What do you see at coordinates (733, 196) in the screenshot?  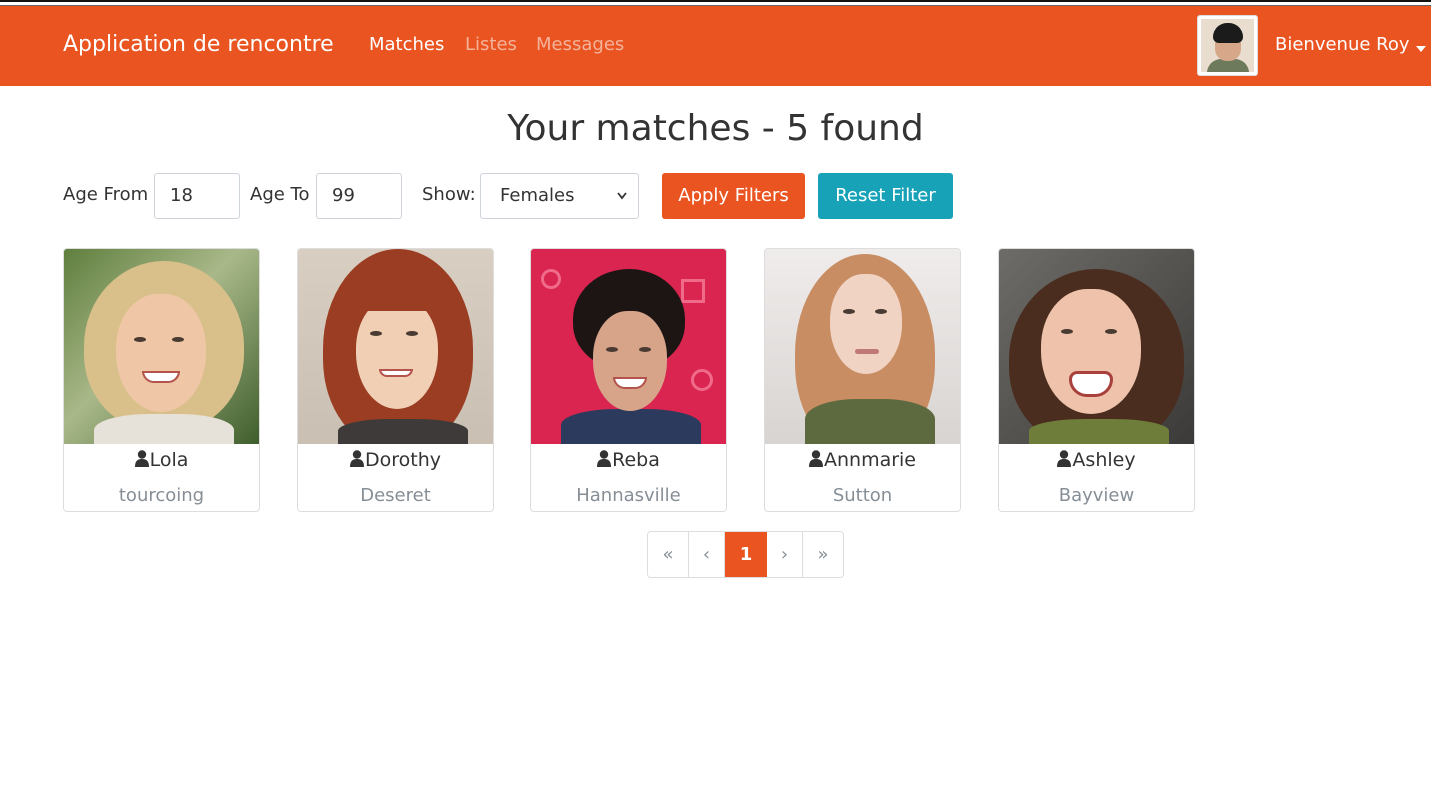 I see `apply-filters-button: Apply Filters` at bounding box center [733, 196].